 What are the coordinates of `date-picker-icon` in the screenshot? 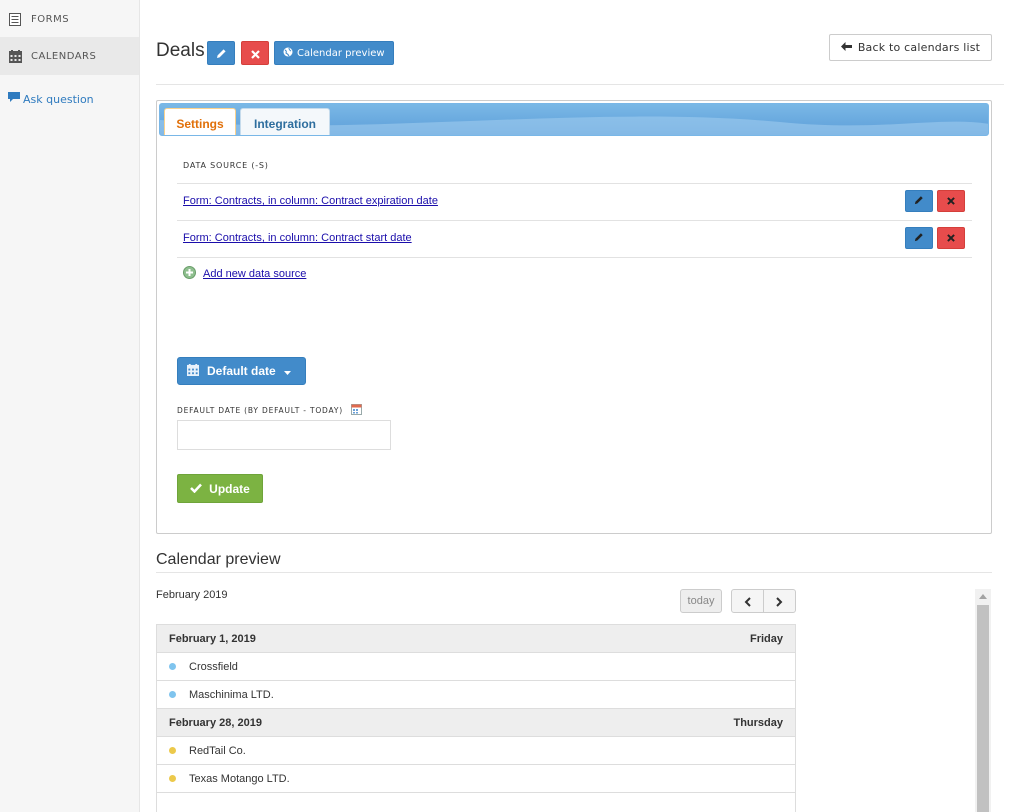 It's located at (356, 410).